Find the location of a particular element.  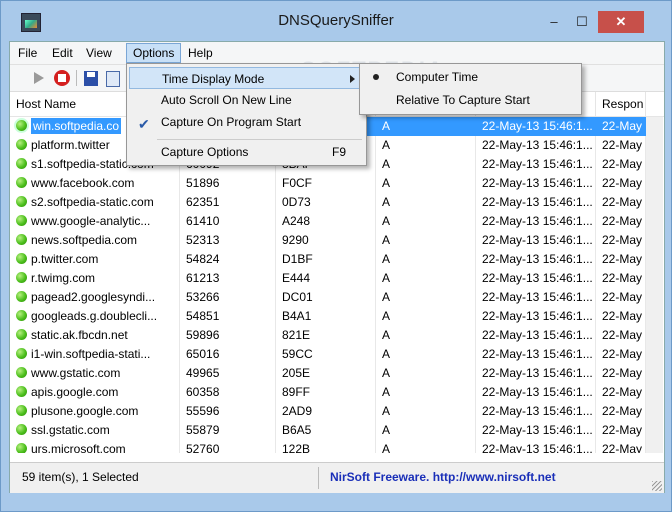

menu-item-label: Time Display Mode is located at coordinates (213, 79).